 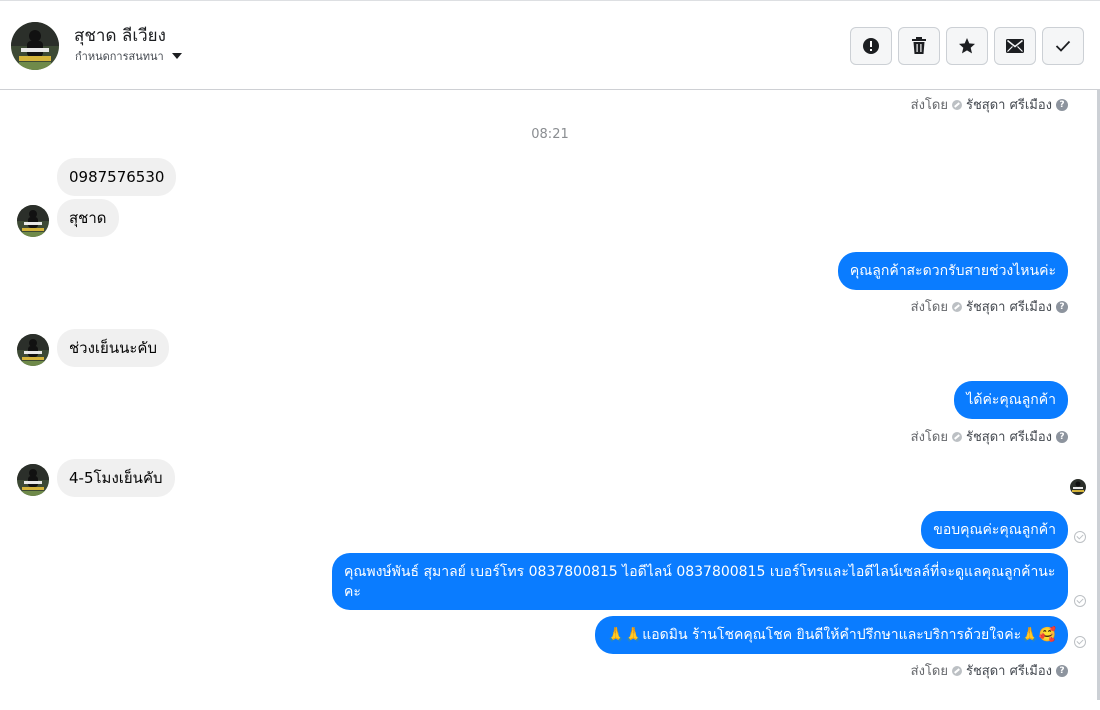 I want to click on mark-as-spam-button, so click(x=871, y=46).